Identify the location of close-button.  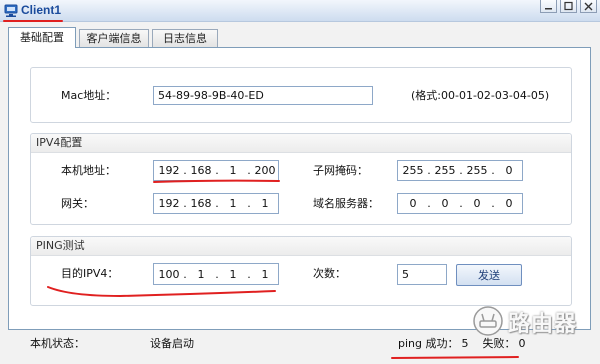
(588, 6).